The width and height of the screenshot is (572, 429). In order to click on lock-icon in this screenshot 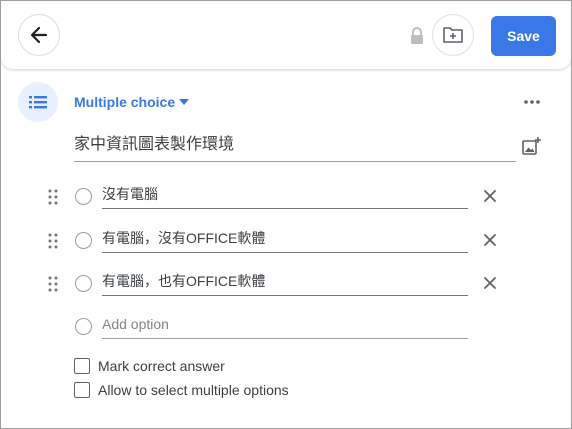, I will do `click(417, 35)`.